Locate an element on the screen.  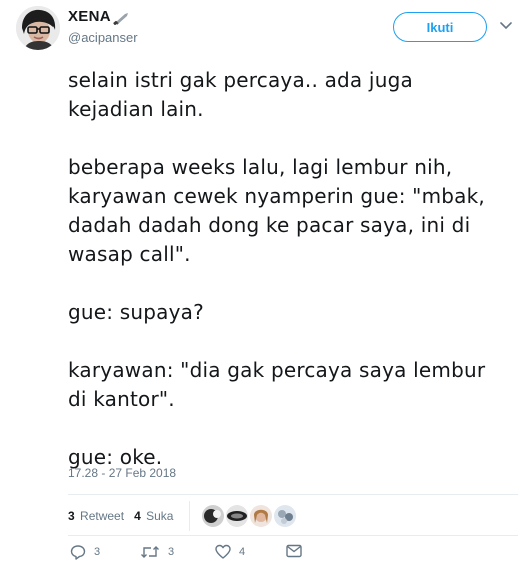
retweet-stat: 3 Retweet is located at coordinates (96, 516).